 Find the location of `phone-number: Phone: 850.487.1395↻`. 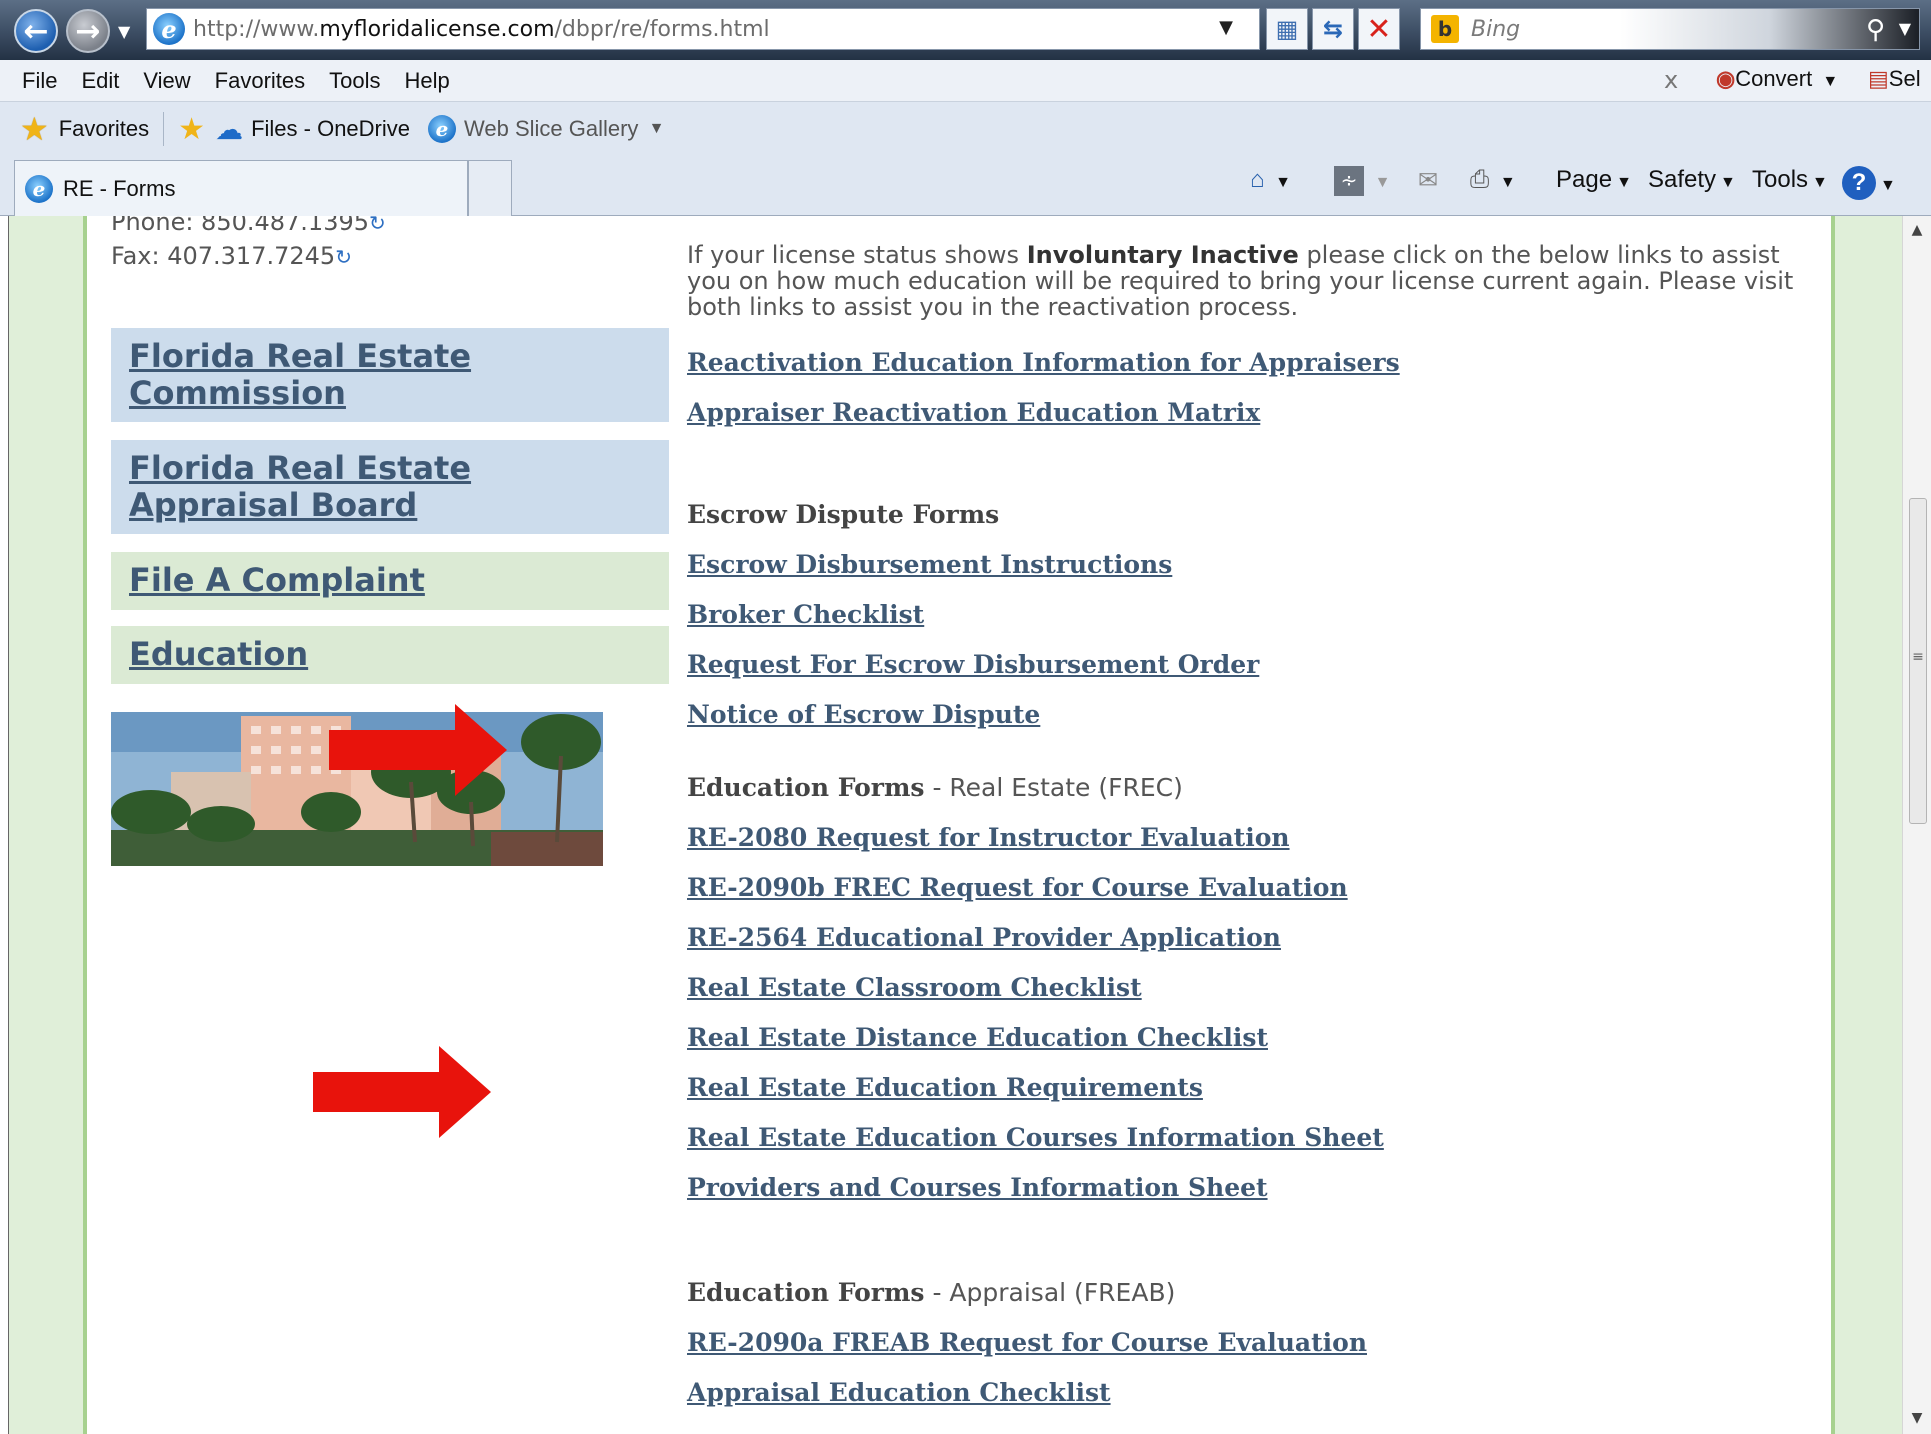

phone-number: Phone: 850.487.1395↻ is located at coordinates (248, 226).